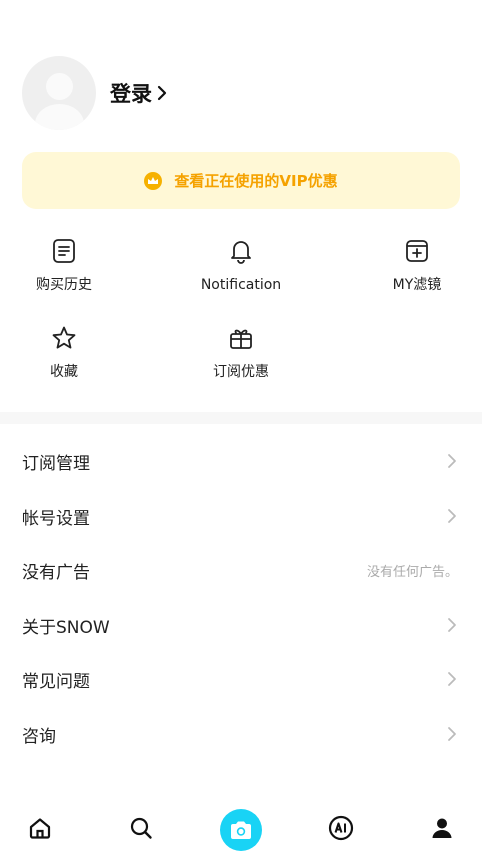 The image size is (482, 856). I want to click on receipt-icon, so click(64, 251).